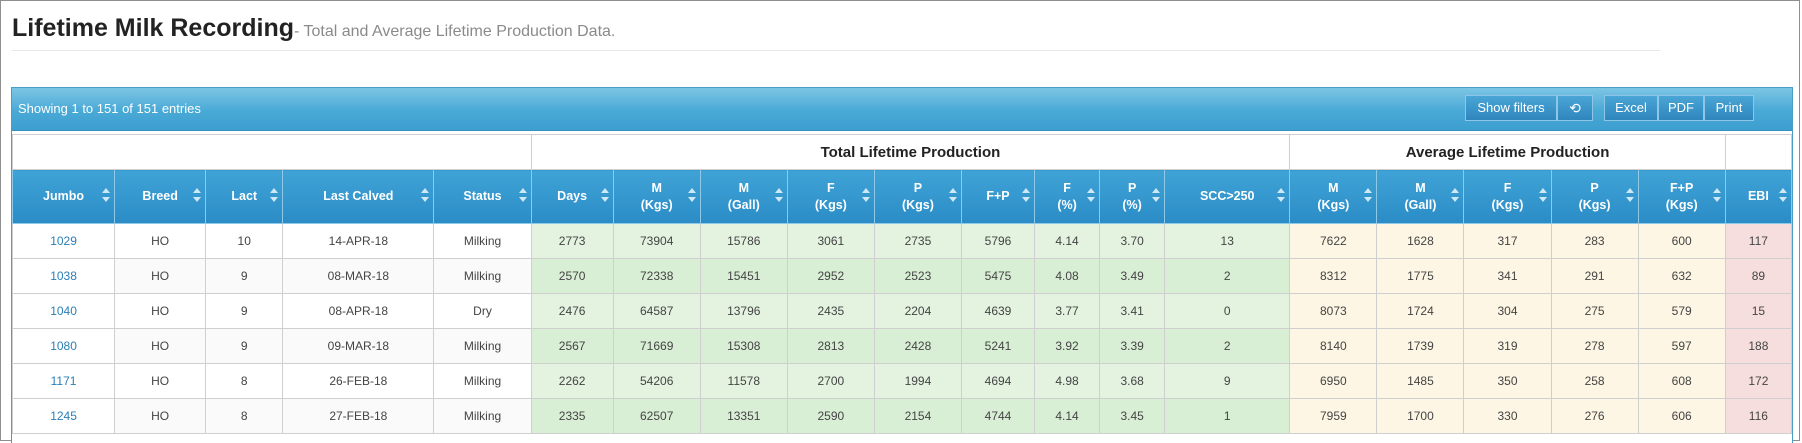  I want to click on column-header-label: M, so click(1333, 187).